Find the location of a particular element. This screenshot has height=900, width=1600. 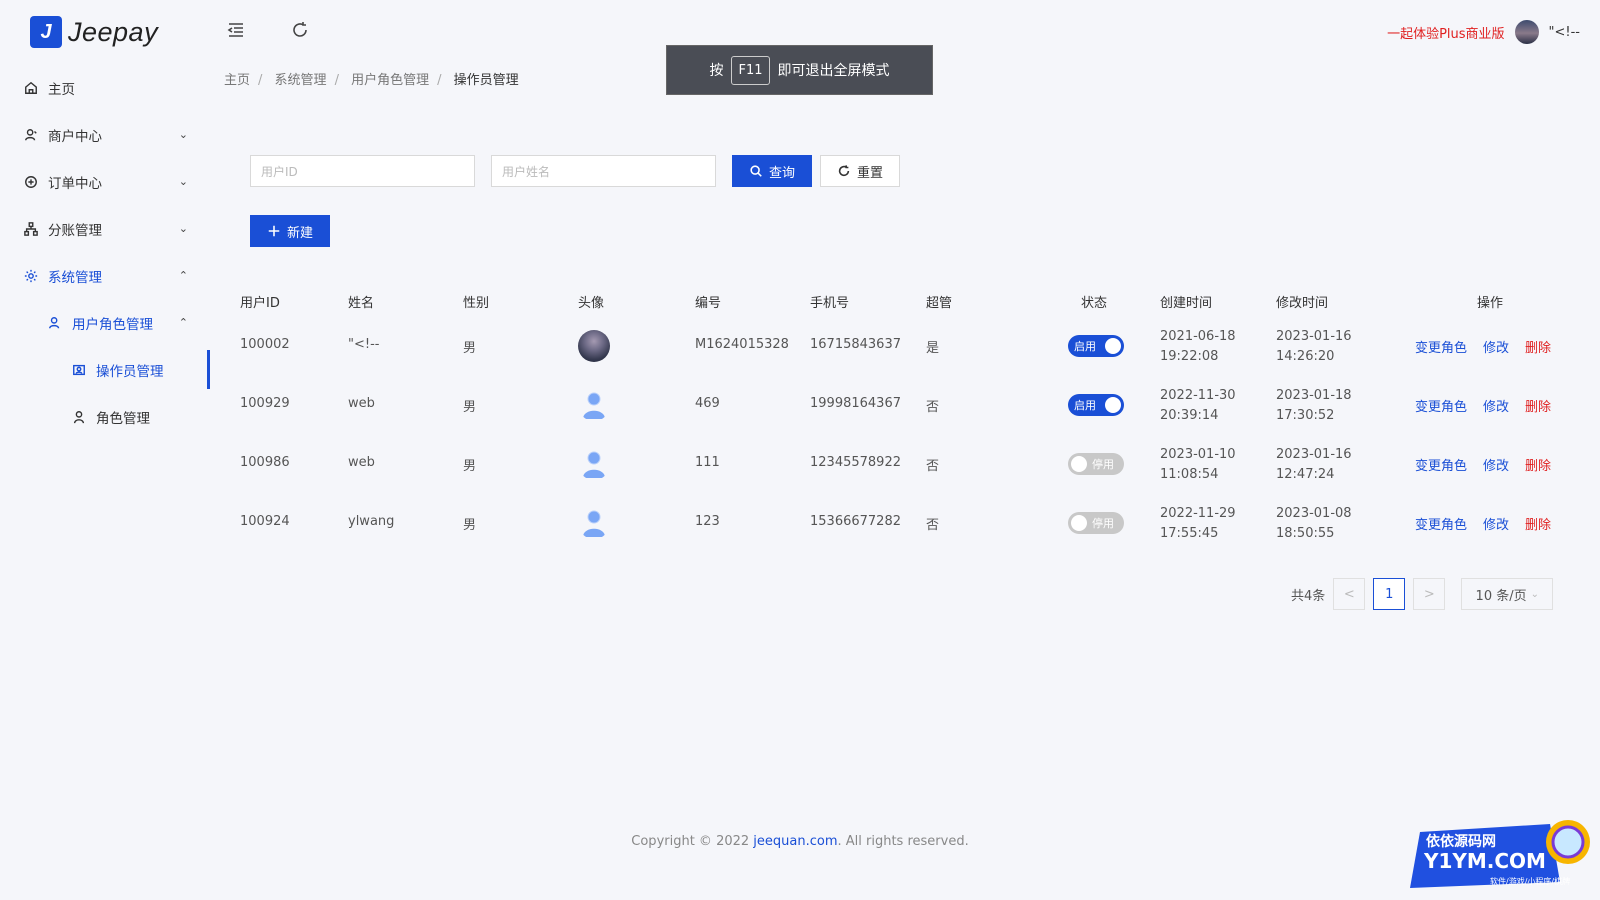

breadcrumb-item-current: 操作员管理 is located at coordinates (486, 80).